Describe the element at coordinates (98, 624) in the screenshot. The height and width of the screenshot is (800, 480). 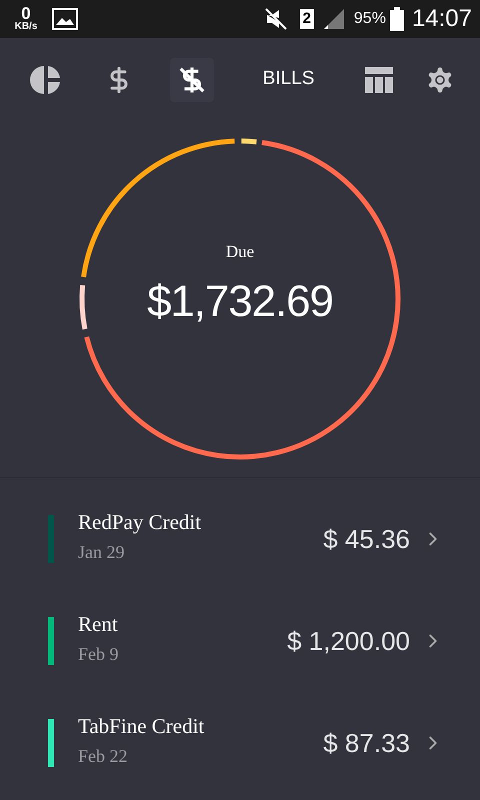
I see `bill-name: Rent` at that location.